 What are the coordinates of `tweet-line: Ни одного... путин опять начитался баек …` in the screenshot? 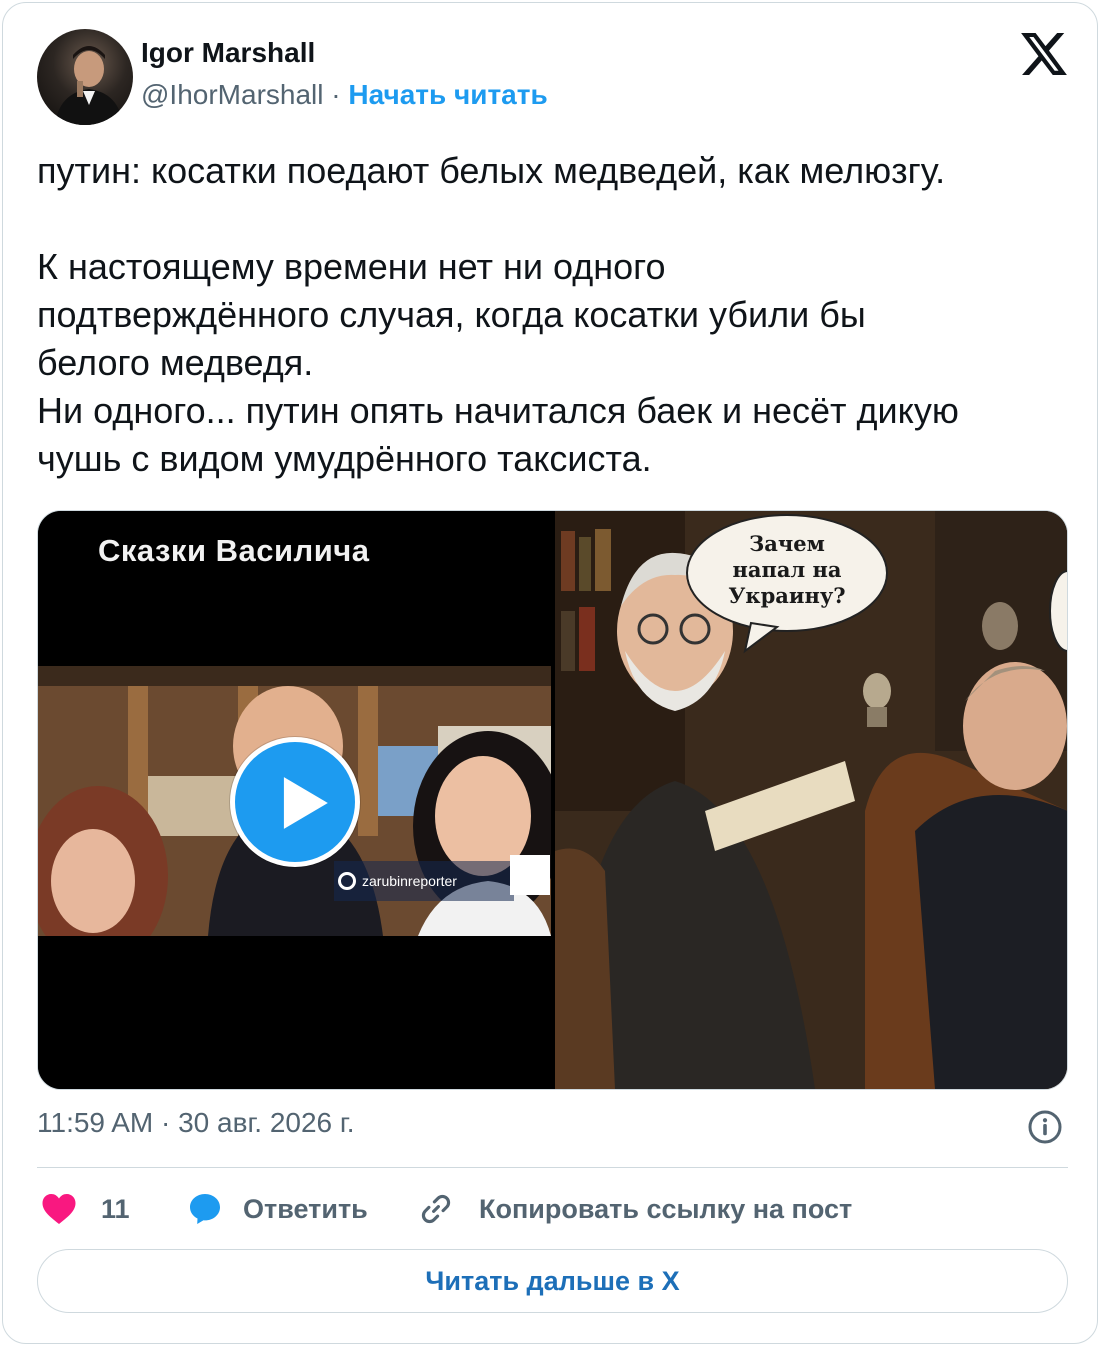 It's located at (498, 410).